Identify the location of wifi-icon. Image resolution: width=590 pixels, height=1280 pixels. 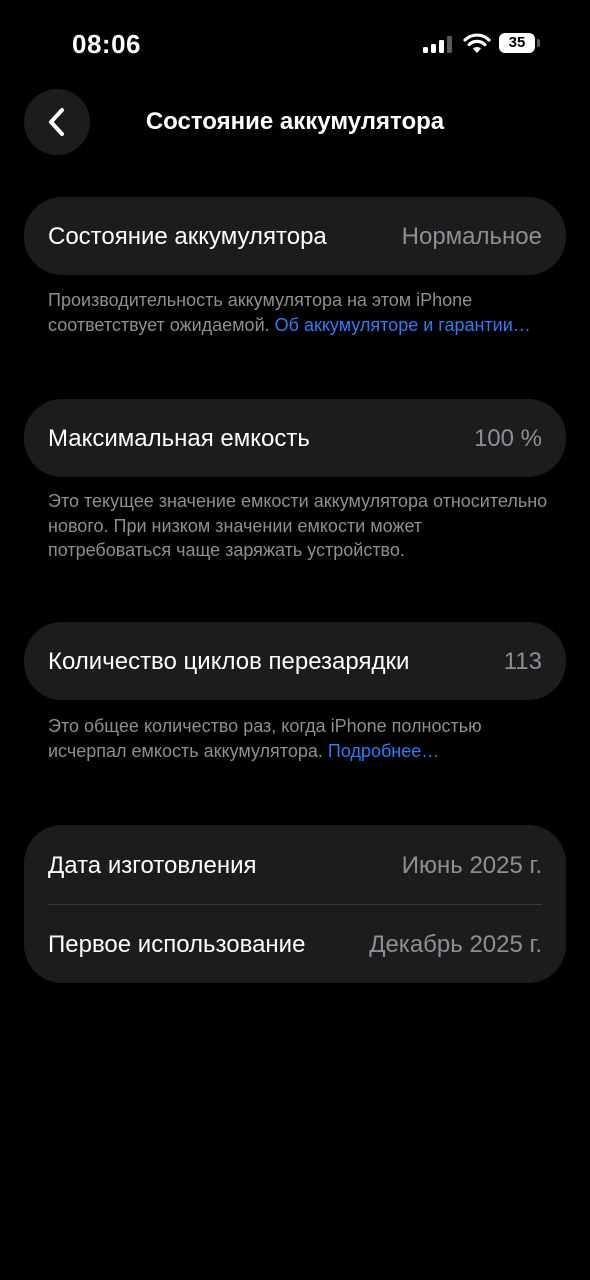
(477, 43).